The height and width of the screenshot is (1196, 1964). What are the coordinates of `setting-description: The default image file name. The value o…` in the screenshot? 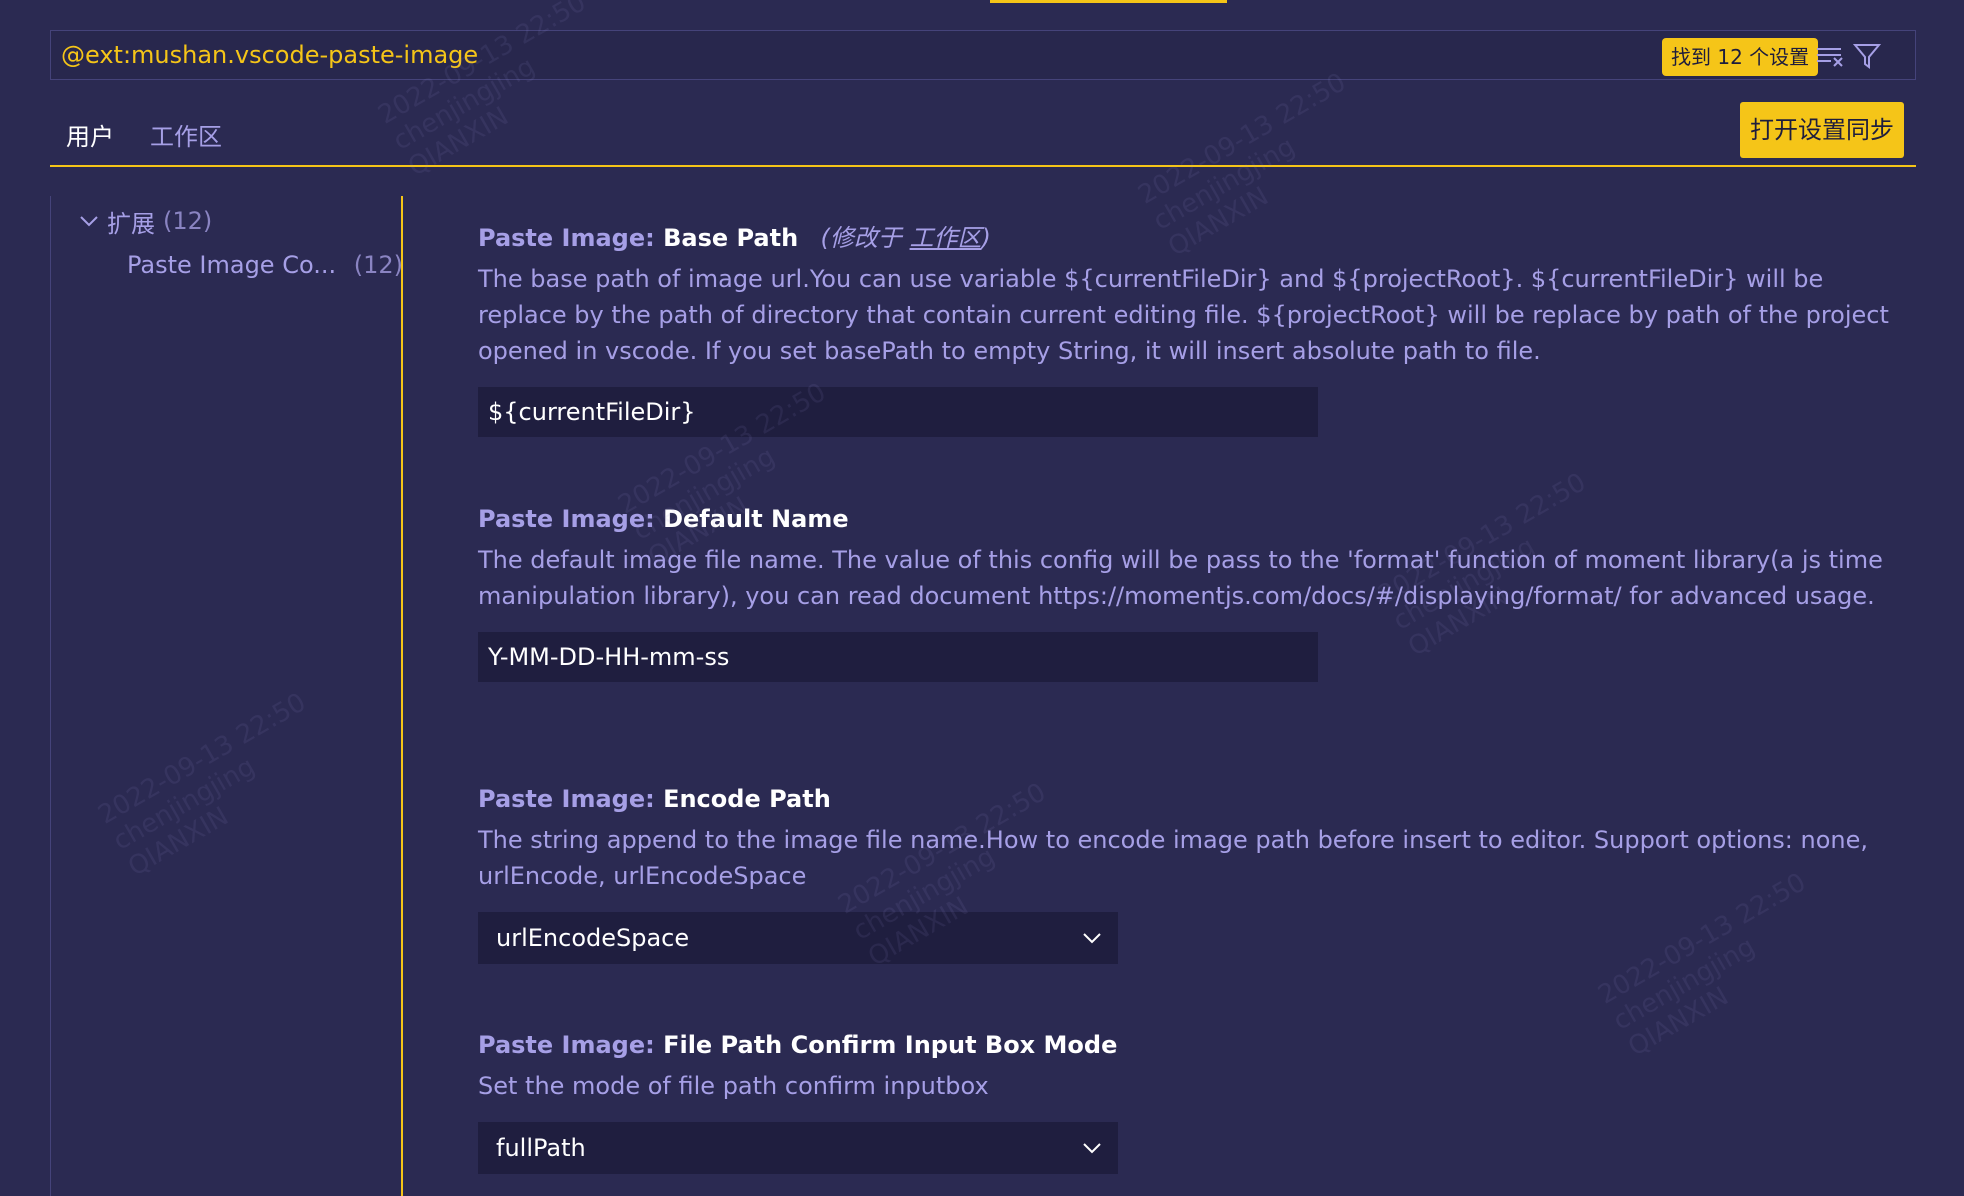 It's located at (1180, 578).